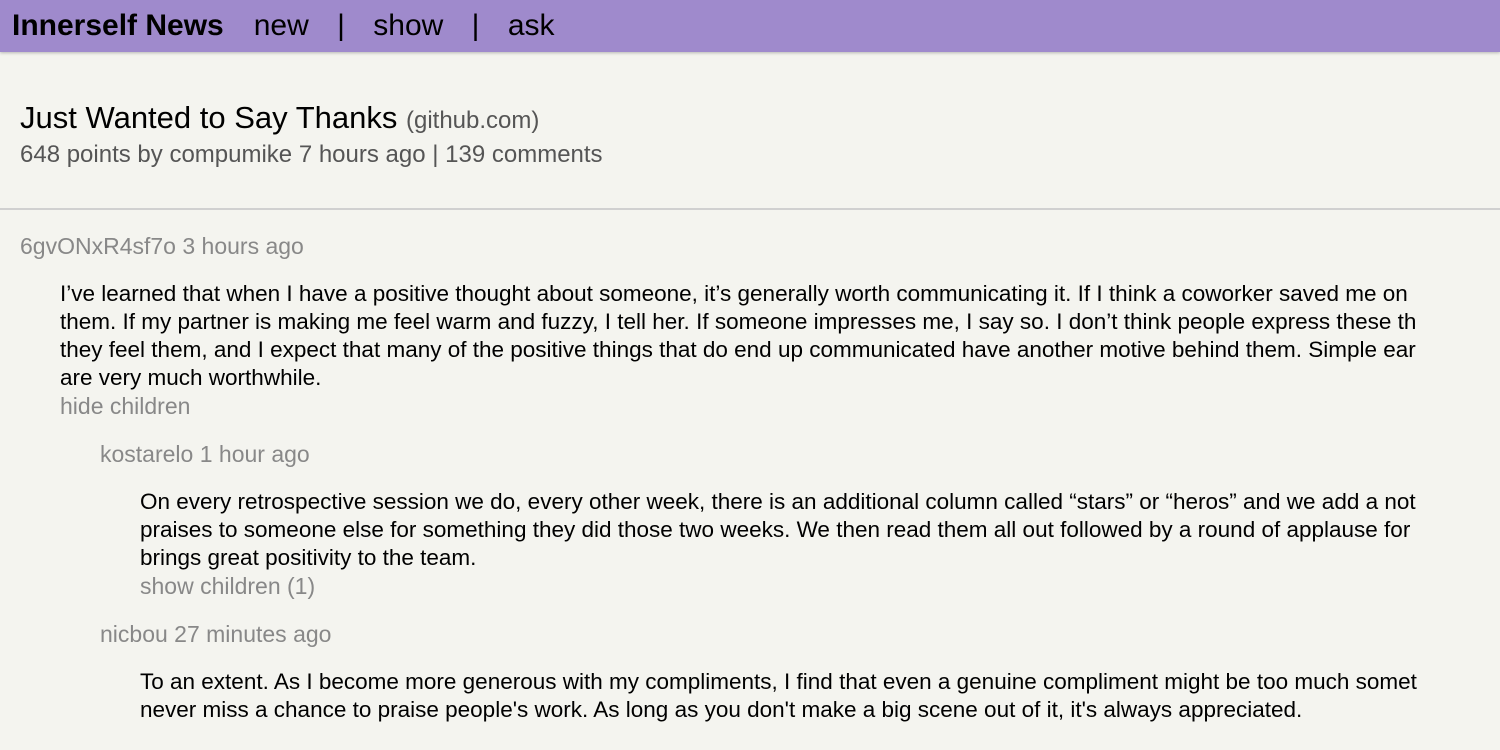 This screenshot has width=1500, height=750. What do you see at coordinates (191, 377) in the screenshot?
I see `comment-line: are very much worthwhile.` at bounding box center [191, 377].